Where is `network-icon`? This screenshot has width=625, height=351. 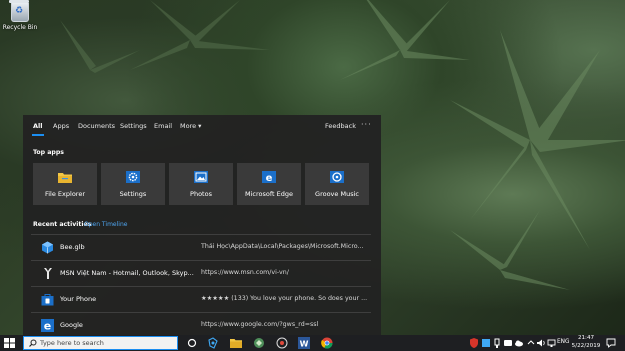
network-icon is located at coordinates (552, 343).